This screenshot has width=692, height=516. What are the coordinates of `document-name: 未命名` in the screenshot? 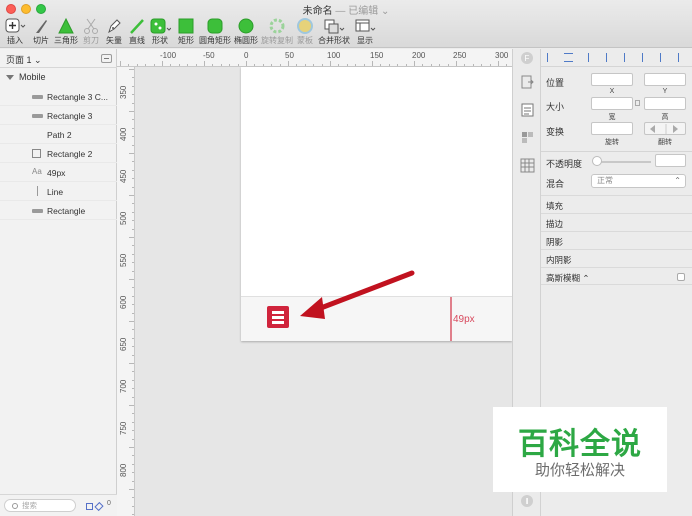 It's located at (317, 11).